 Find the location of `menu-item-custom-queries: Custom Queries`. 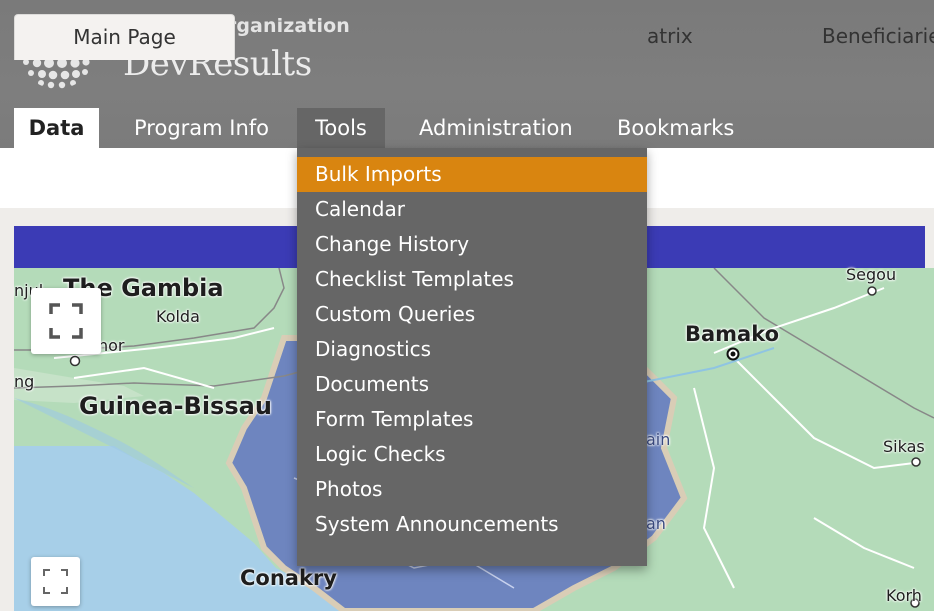

menu-item-custom-queries: Custom Queries is located at coordinates (472, 314).